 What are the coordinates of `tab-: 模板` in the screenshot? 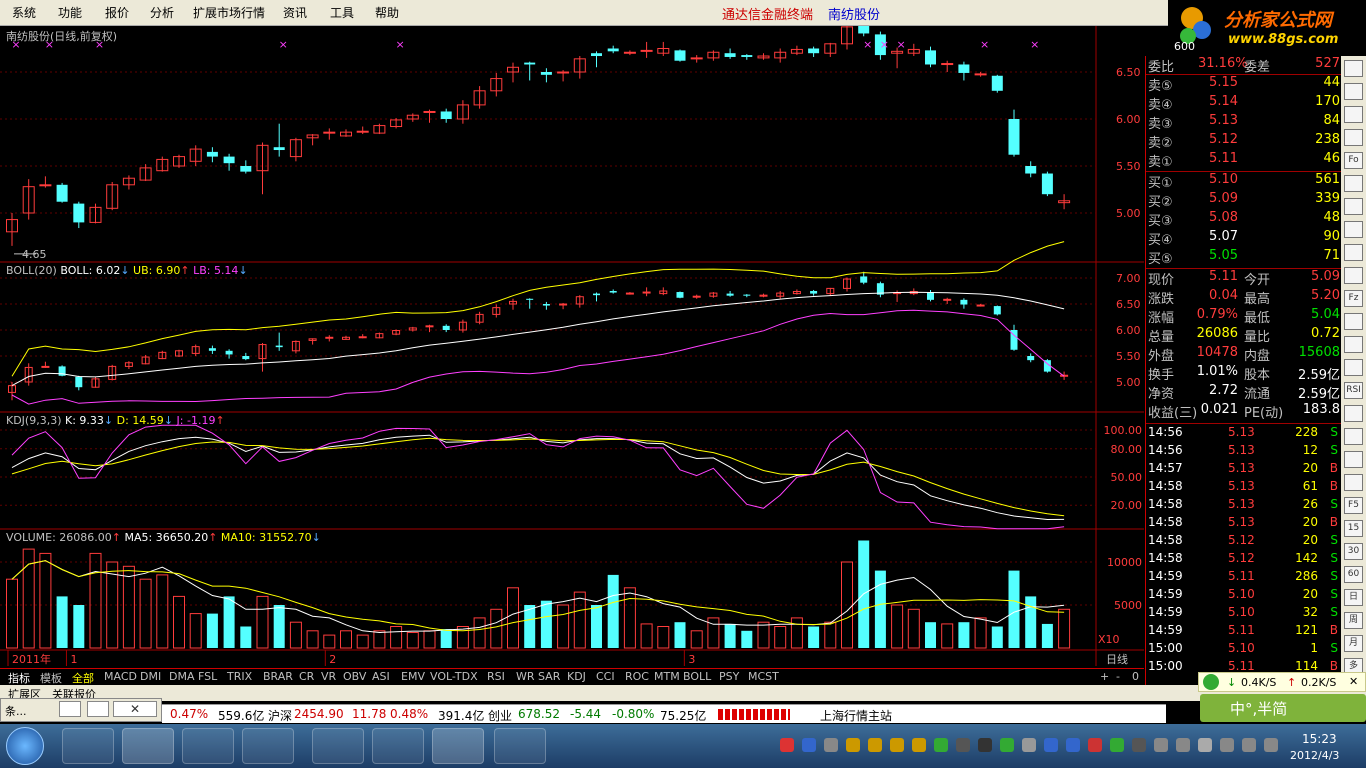 It's located at (51, 678).